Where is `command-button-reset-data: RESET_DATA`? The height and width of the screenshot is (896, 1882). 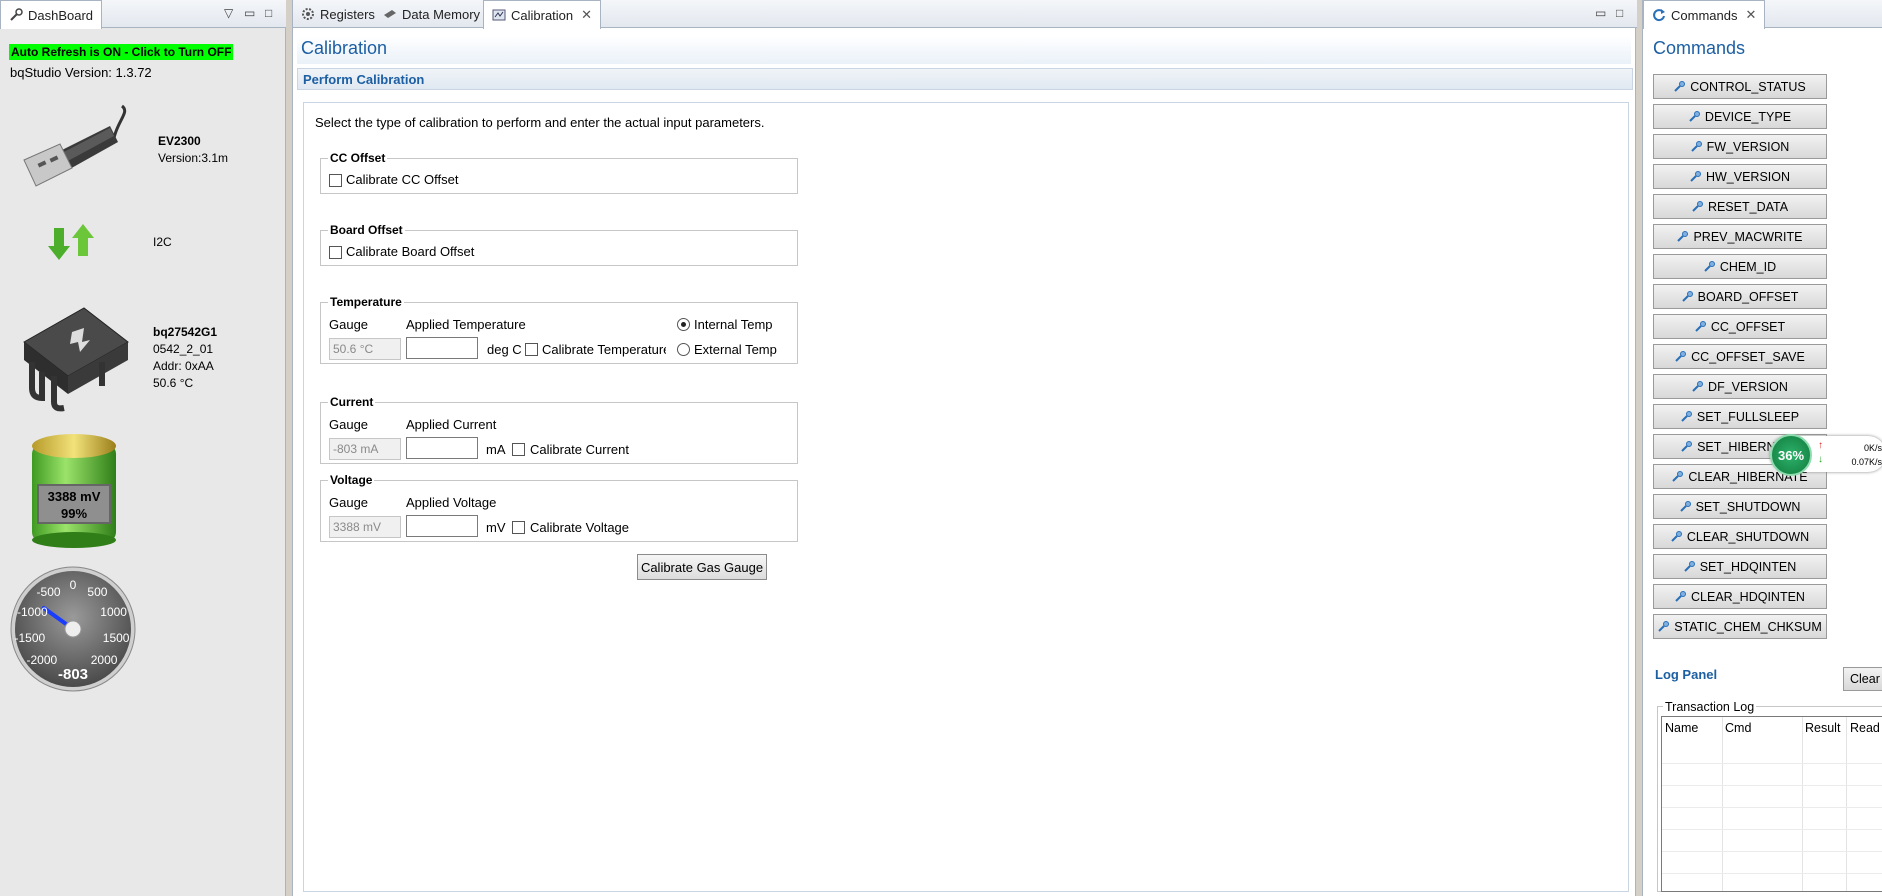
command-button-reset-data: RESET_DATA is located at coordinates (1740, 206).